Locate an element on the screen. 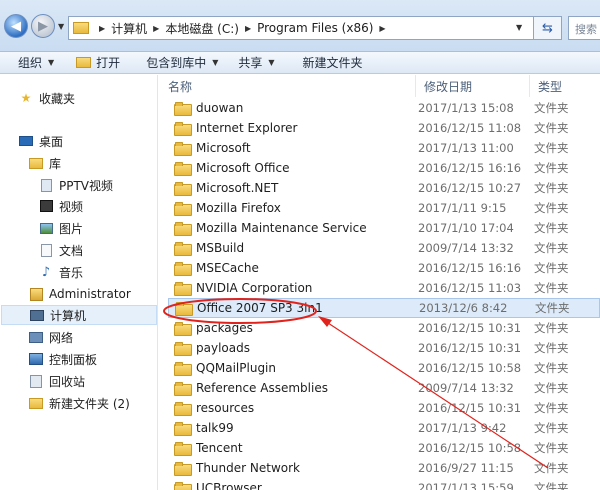  table-row: Reference Assemblies 2009/7/14 13:32 文件夹 is located at coordinates (384, 388).